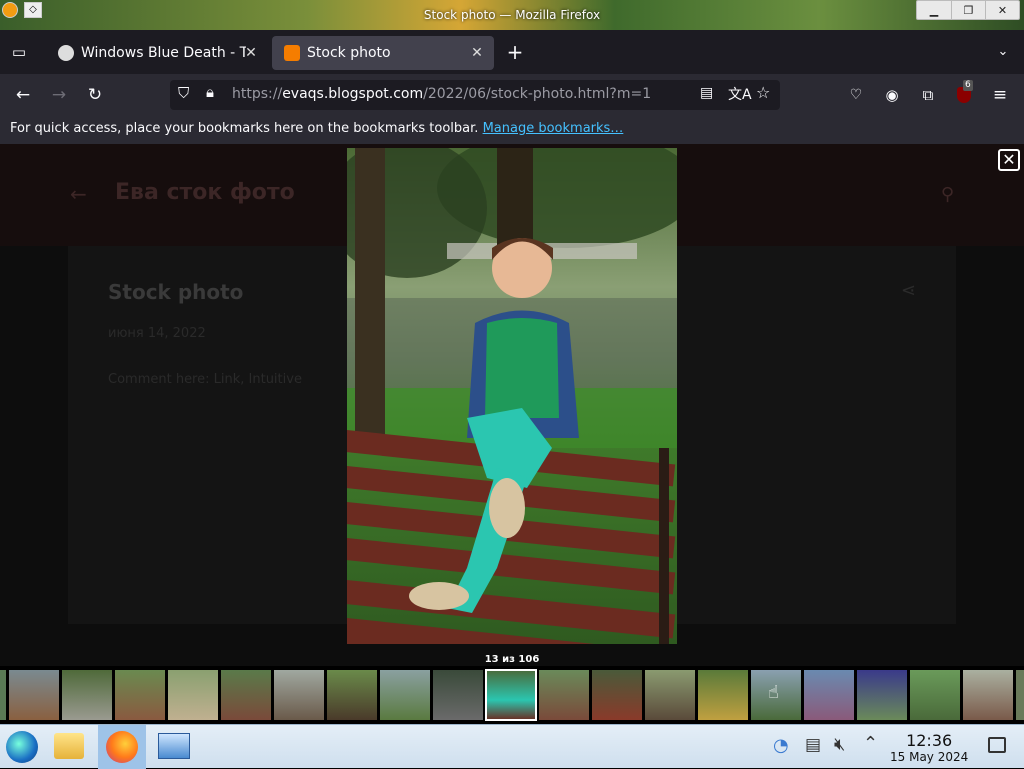  What do you see at coordinates (740, 94) in the screenshot?
I see `translate-icon: 文A` at bounding box center [740, 94].